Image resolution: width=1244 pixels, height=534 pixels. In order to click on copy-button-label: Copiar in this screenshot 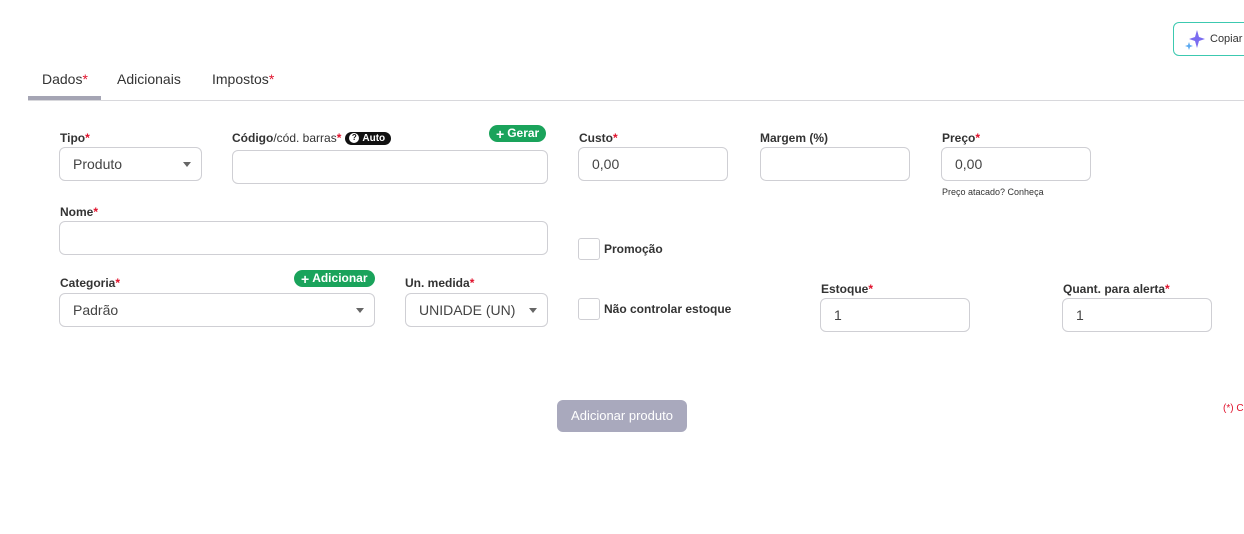, I will do `click(1226, 39)`.